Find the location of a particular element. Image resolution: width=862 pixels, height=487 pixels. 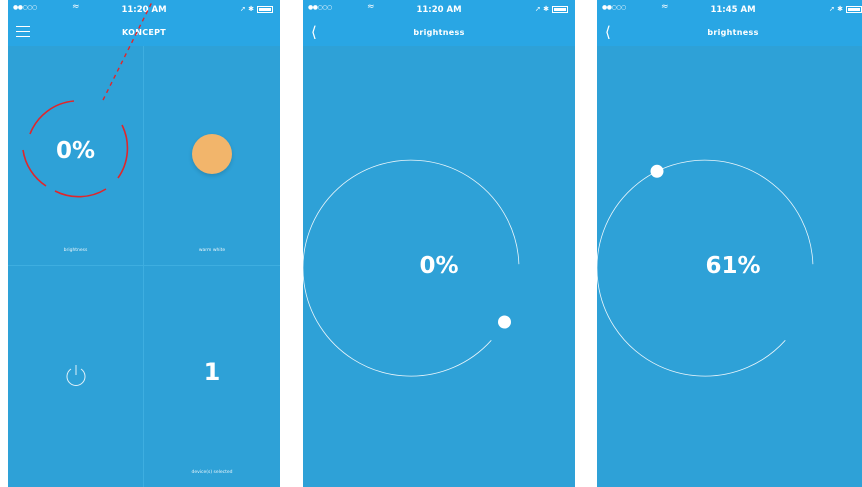

status-time: 11:45 AM is located at coordinates (733, 10).